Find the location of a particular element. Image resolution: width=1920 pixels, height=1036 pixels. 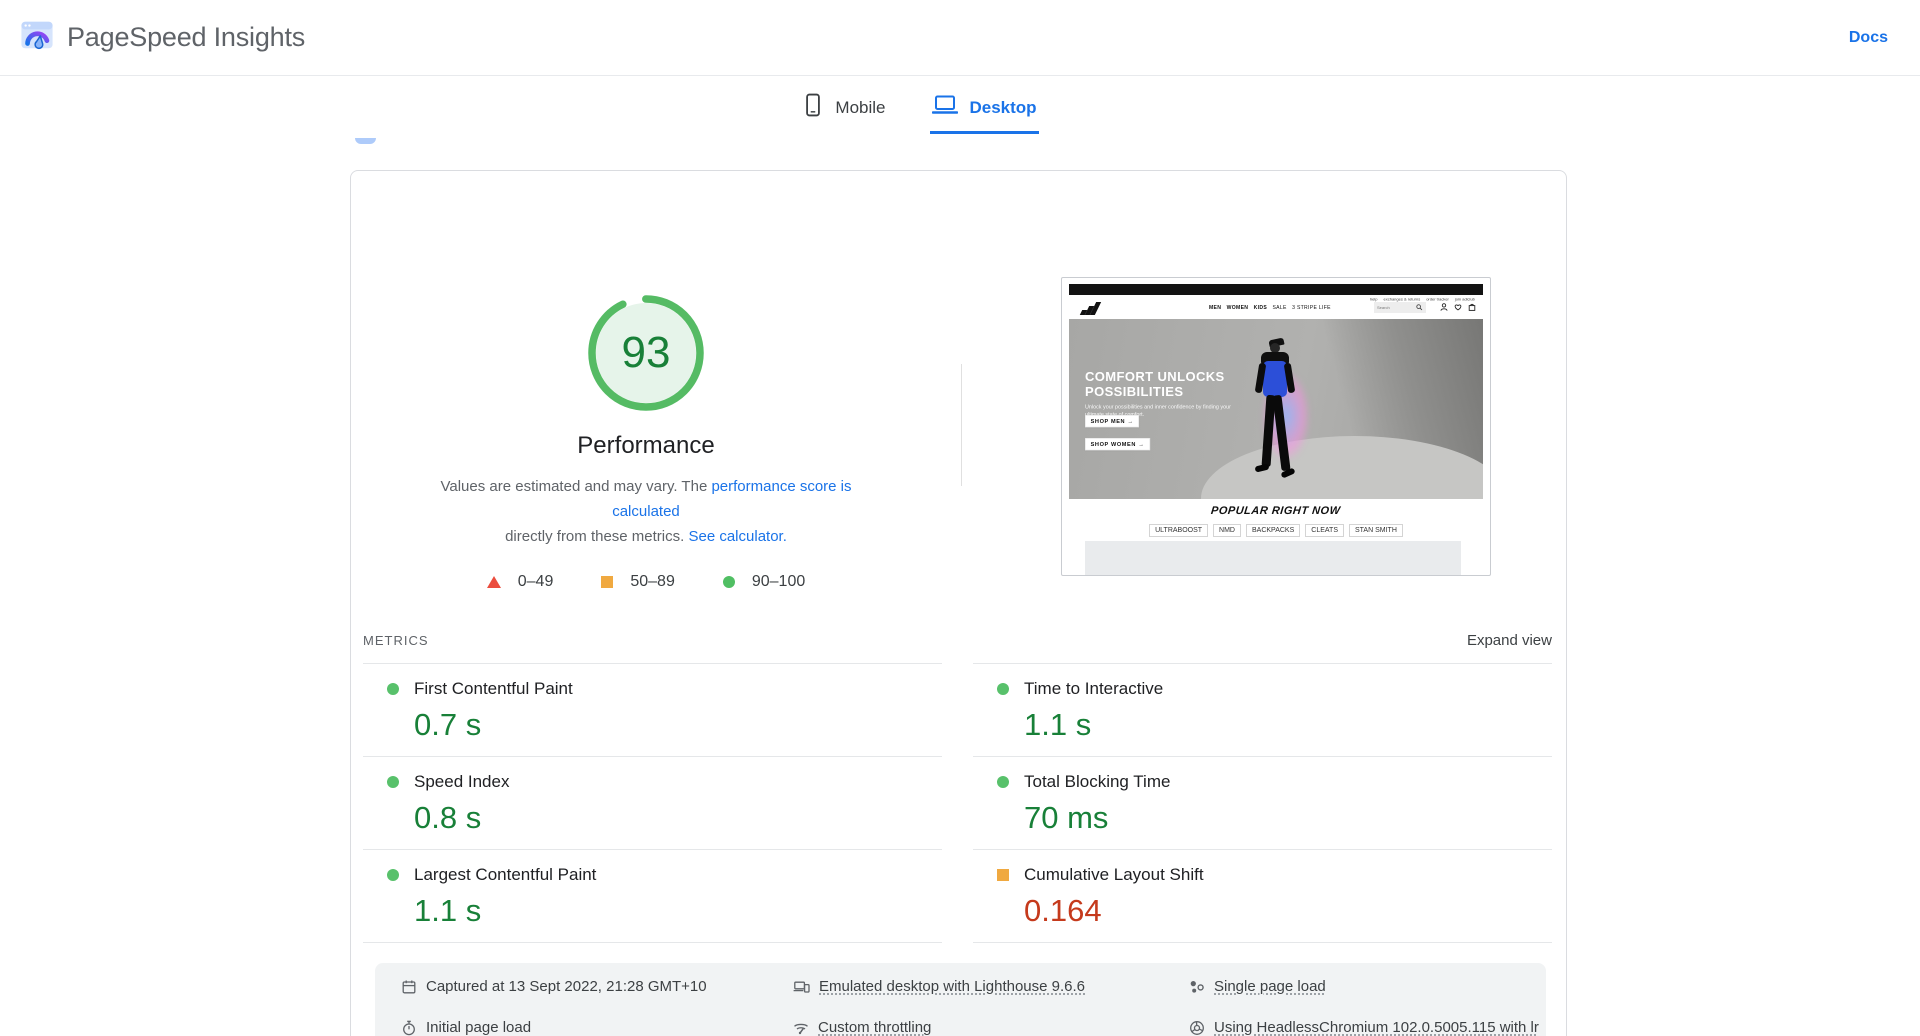

calendar-icon is located at coordinates (409, 986).